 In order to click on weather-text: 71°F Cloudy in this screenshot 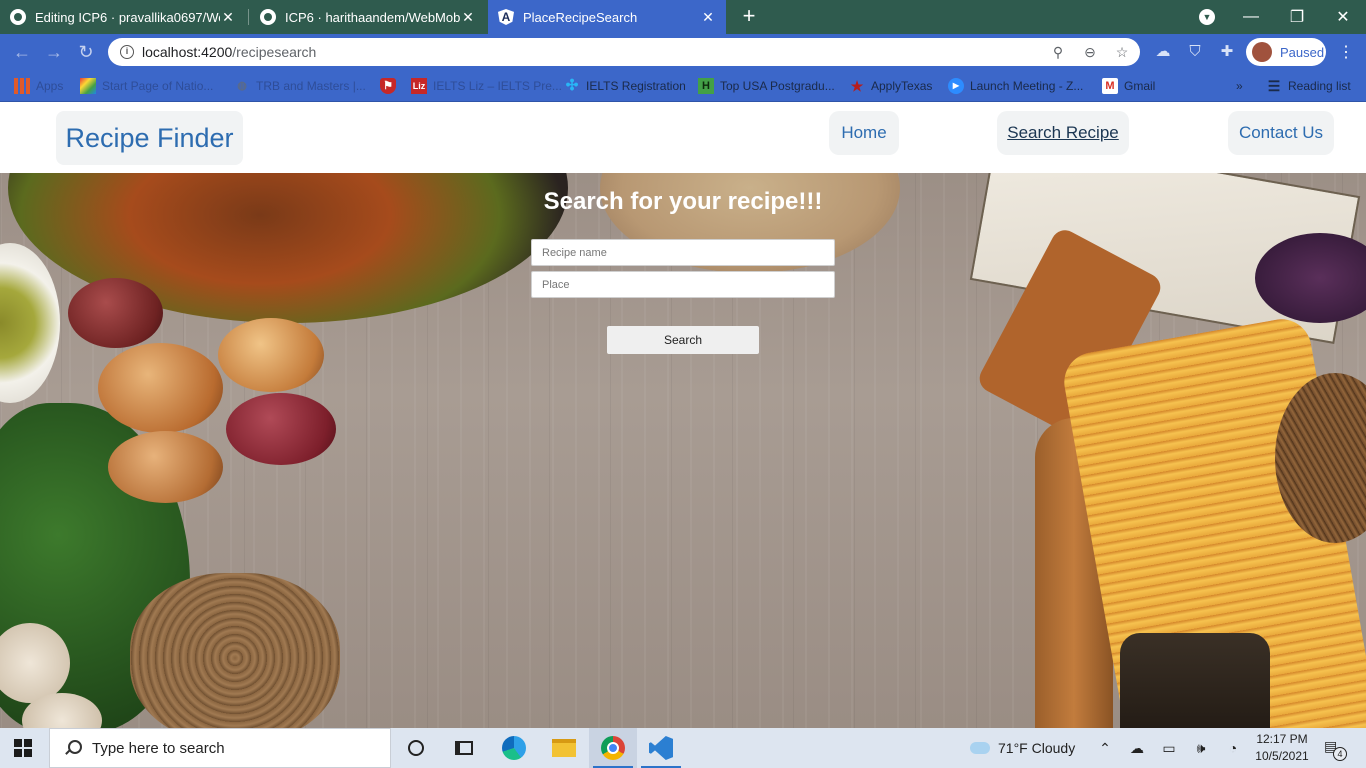, I will do `click(1037, 748)`.